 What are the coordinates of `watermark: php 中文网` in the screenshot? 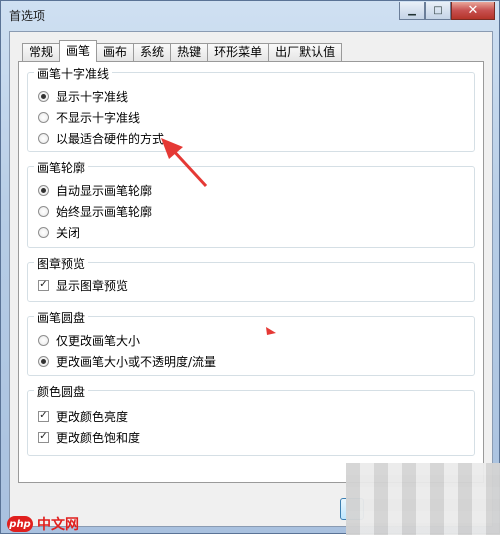 It's located at (43, 524).